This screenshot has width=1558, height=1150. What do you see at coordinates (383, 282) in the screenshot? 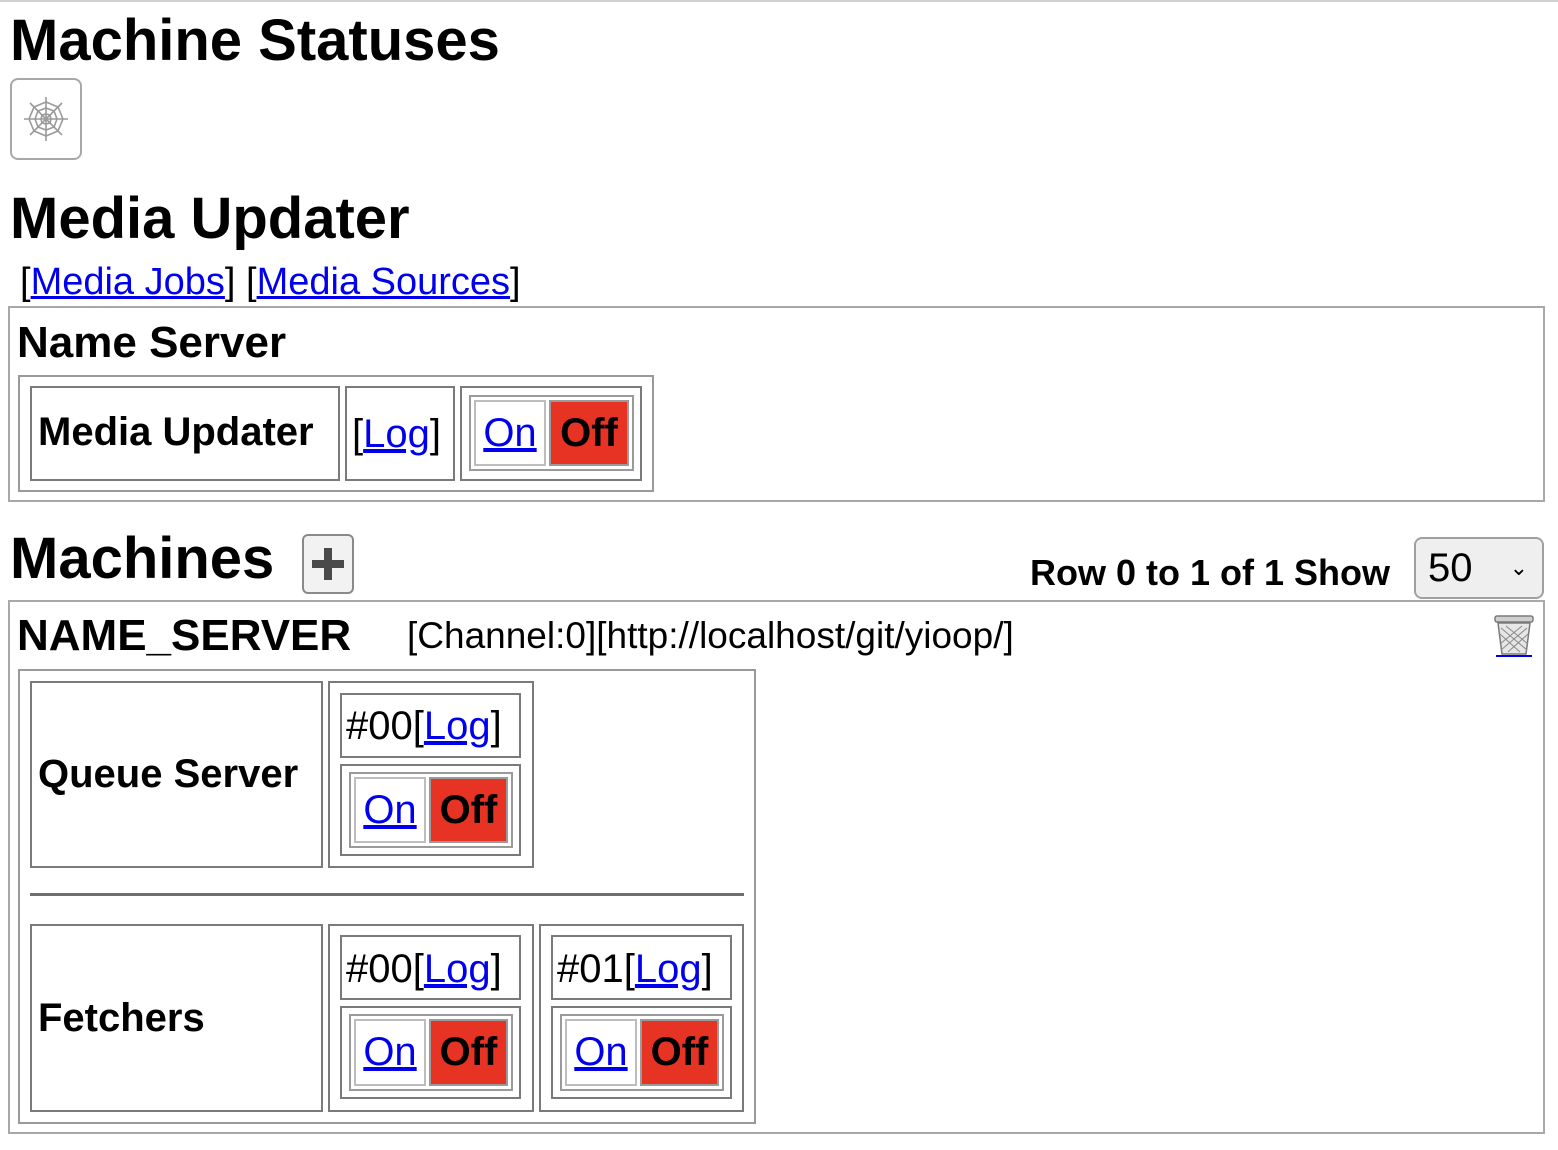
I see `media-sources-link: Media Sources` at bounding box center [383, 282].